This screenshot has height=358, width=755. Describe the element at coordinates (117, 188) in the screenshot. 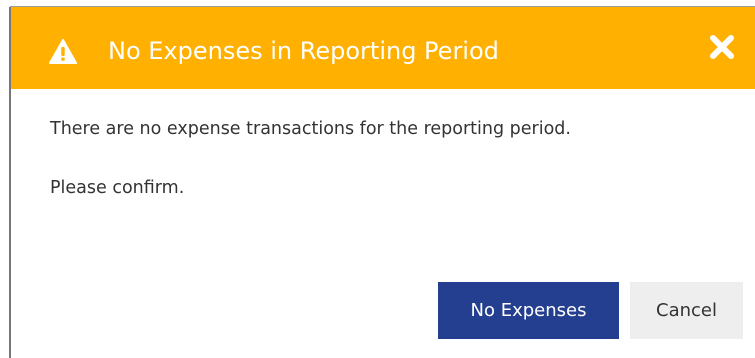

I see `confirm-prompt: Please confirm.` at that location.